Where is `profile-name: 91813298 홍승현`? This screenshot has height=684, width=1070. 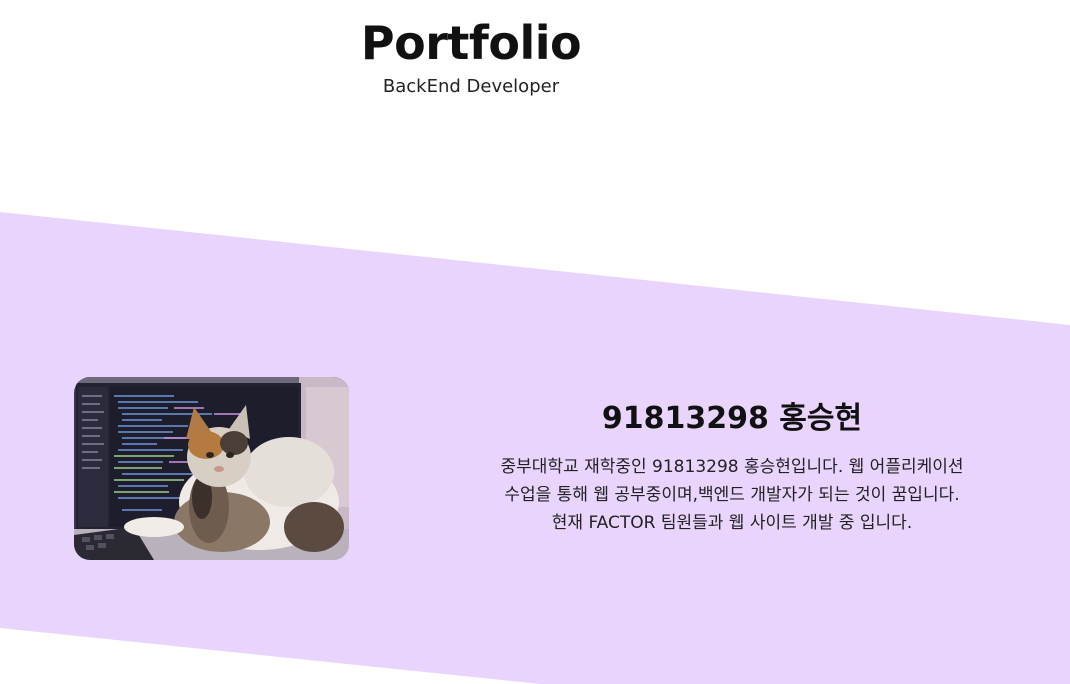
profile-name: 91813298 홍승현 is located at coordinates (732, 418).